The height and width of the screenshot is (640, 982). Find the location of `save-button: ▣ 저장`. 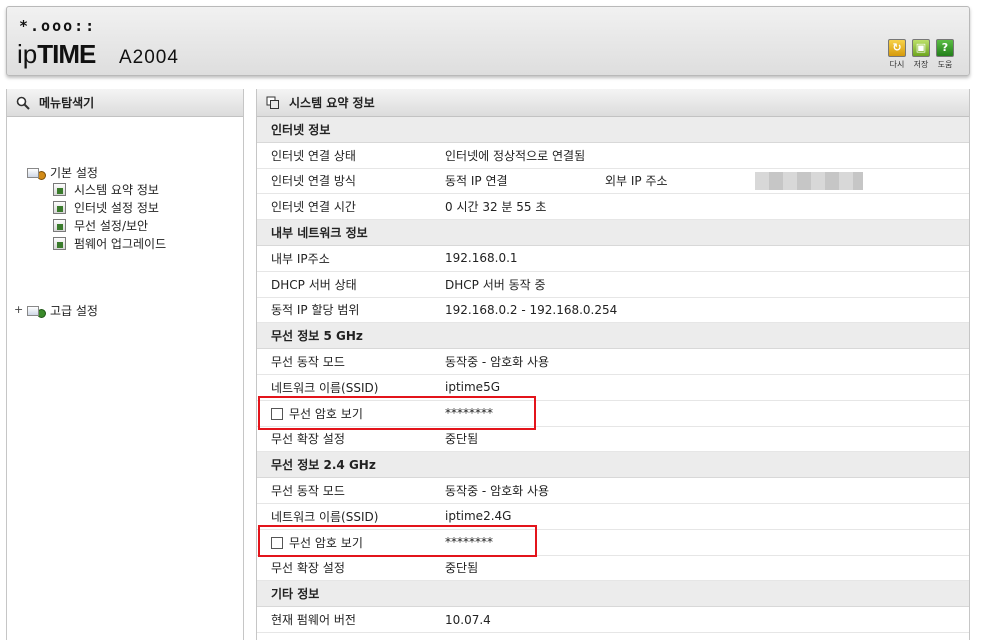

save-button: ▣ 저장 is located at coordinates (921, 54).